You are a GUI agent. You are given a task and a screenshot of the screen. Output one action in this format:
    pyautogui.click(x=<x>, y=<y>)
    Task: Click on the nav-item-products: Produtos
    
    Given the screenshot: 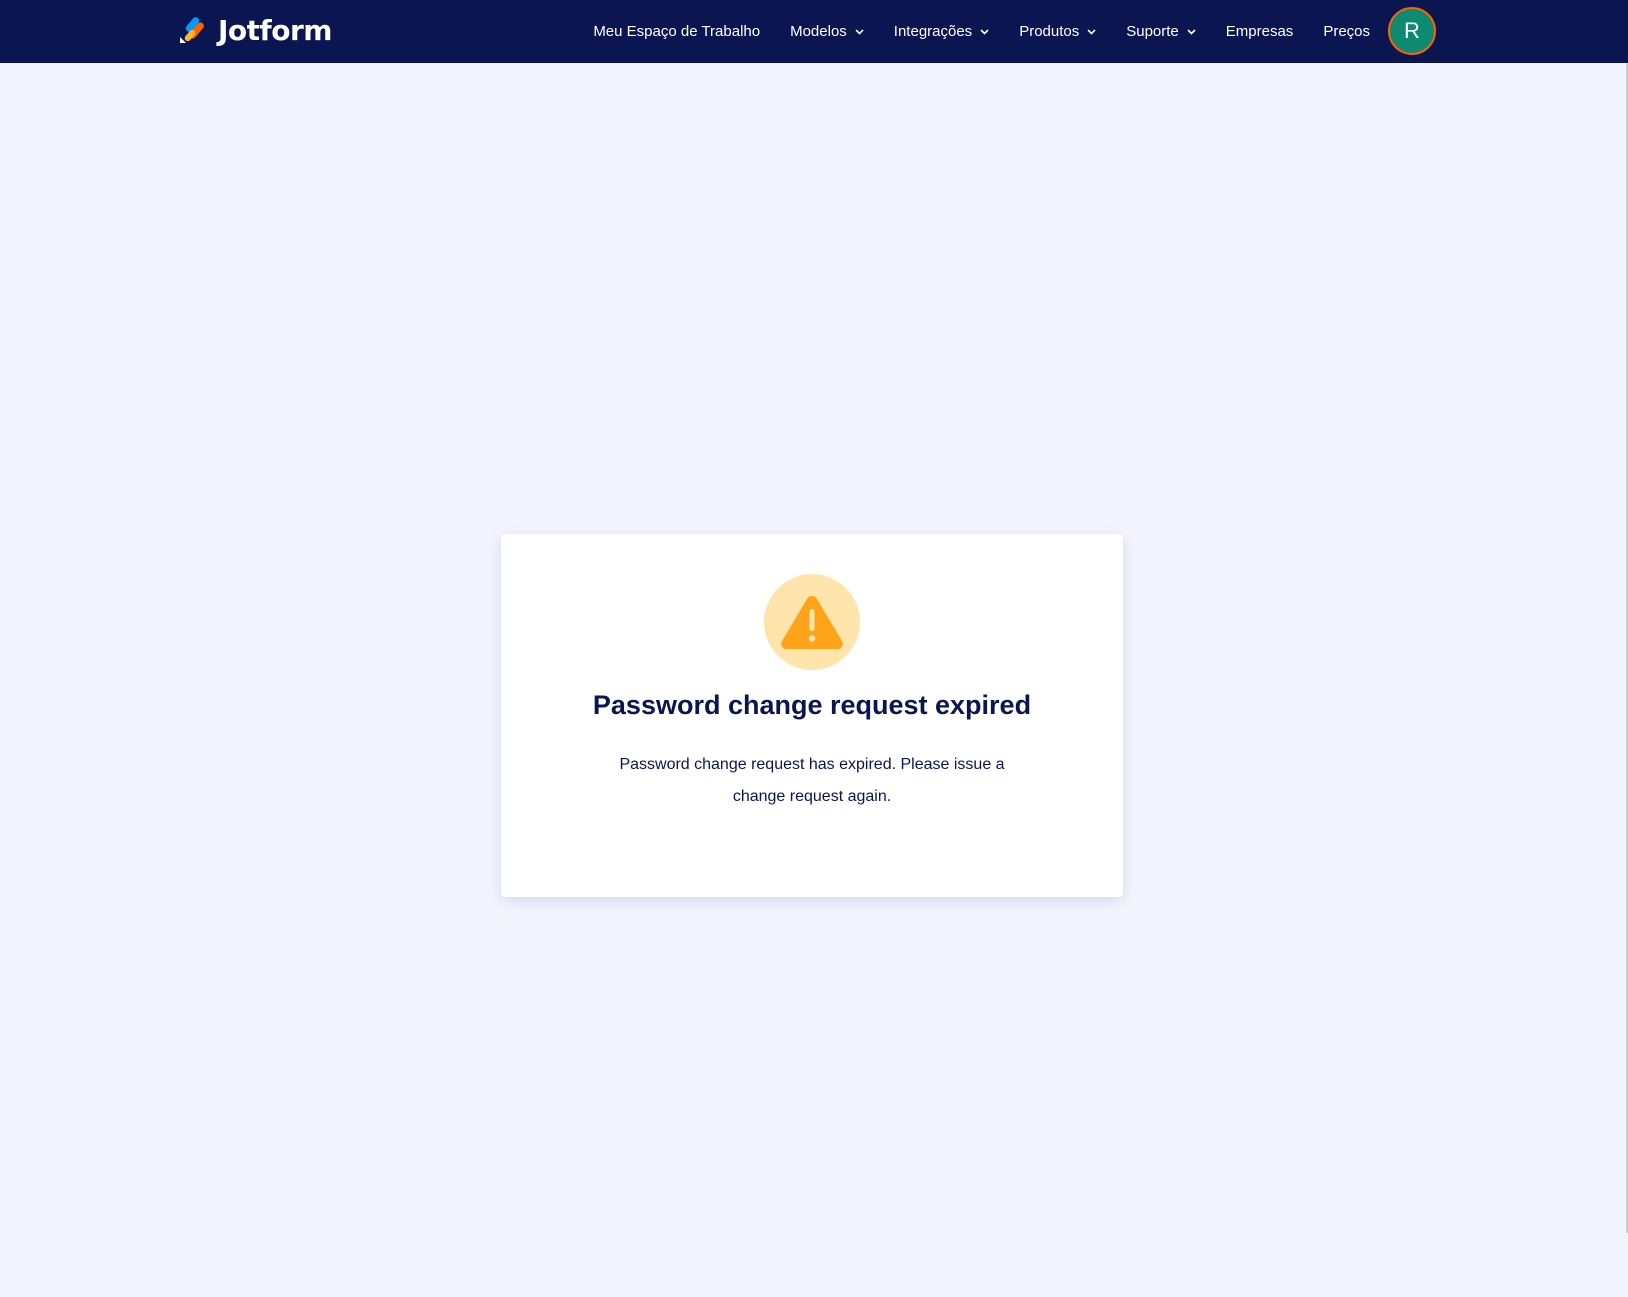 What is the action you would take?
    pyautogui.click(x=1057, y=31)
    